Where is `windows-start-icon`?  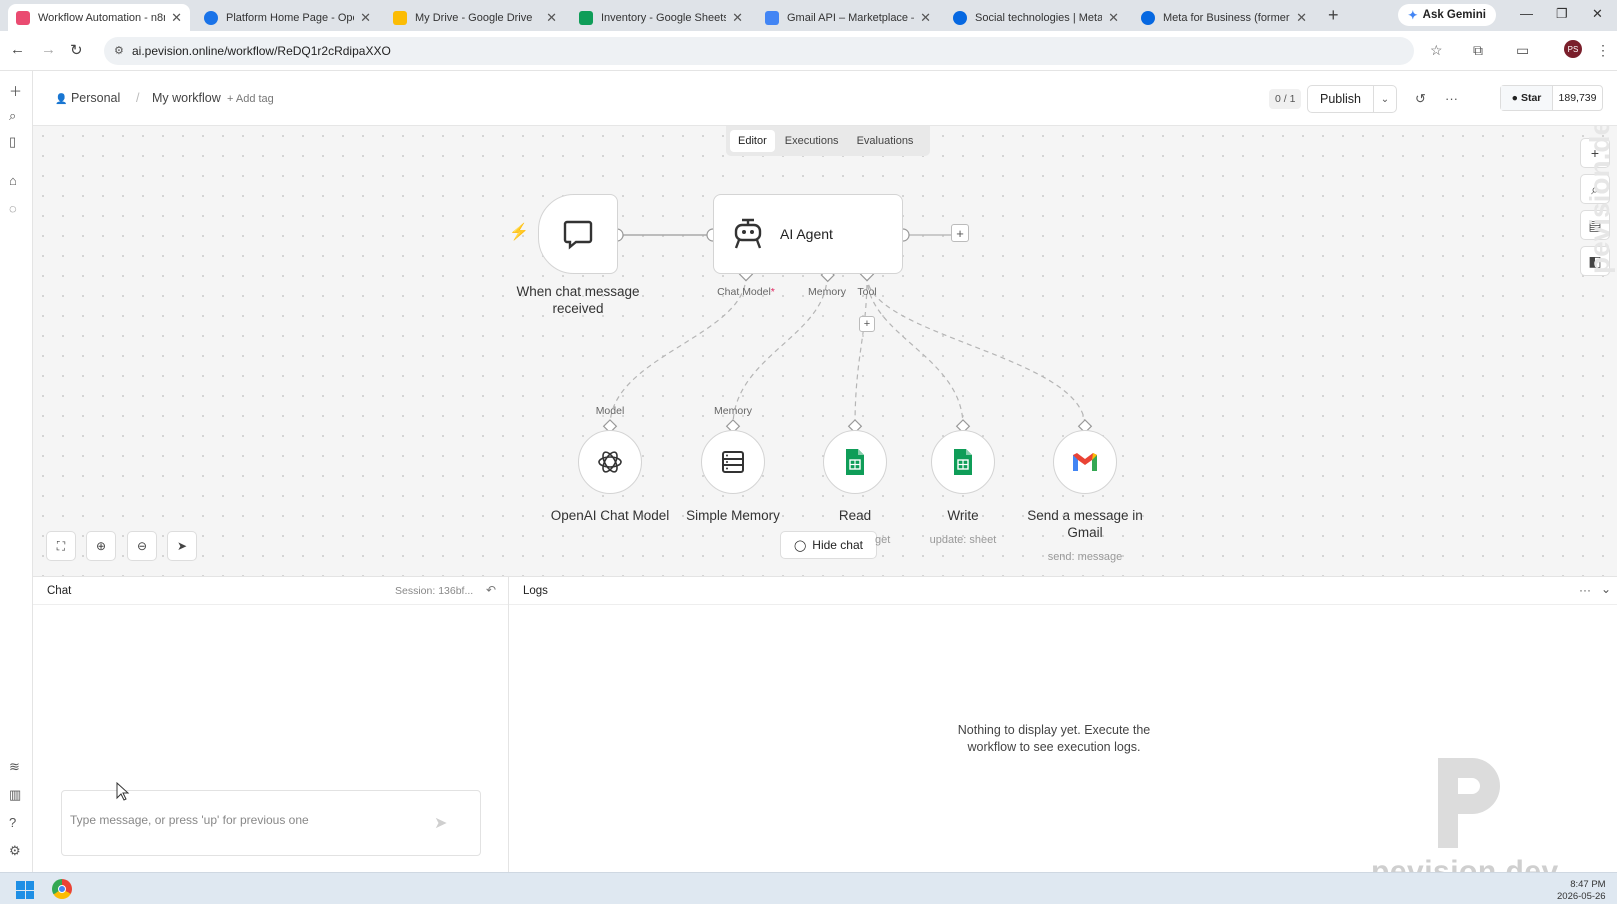
windows-start-icon is located at coordinates (25, 890).